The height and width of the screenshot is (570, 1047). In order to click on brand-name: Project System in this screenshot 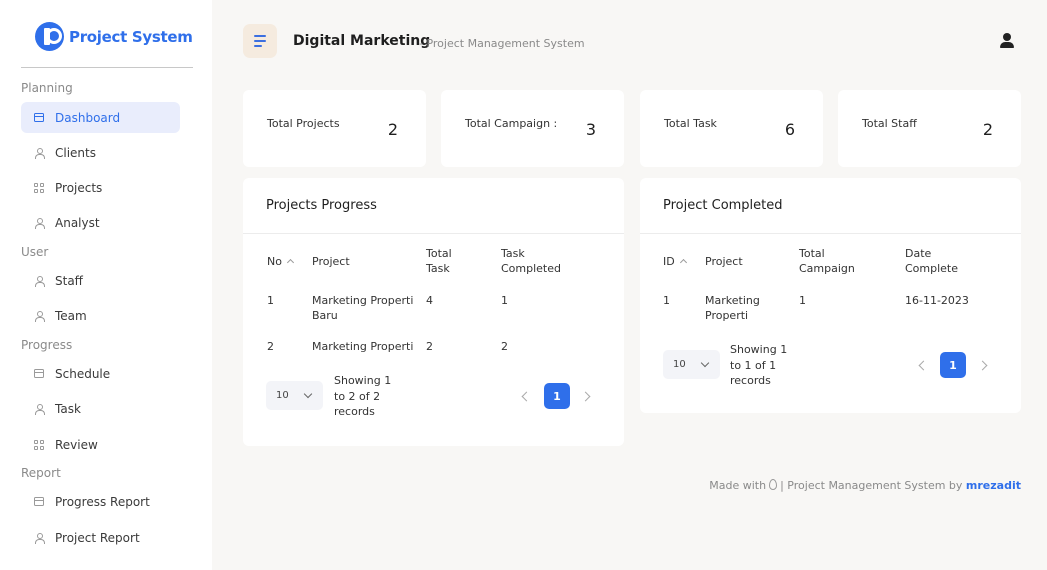, I will do `click(131, 36)`.